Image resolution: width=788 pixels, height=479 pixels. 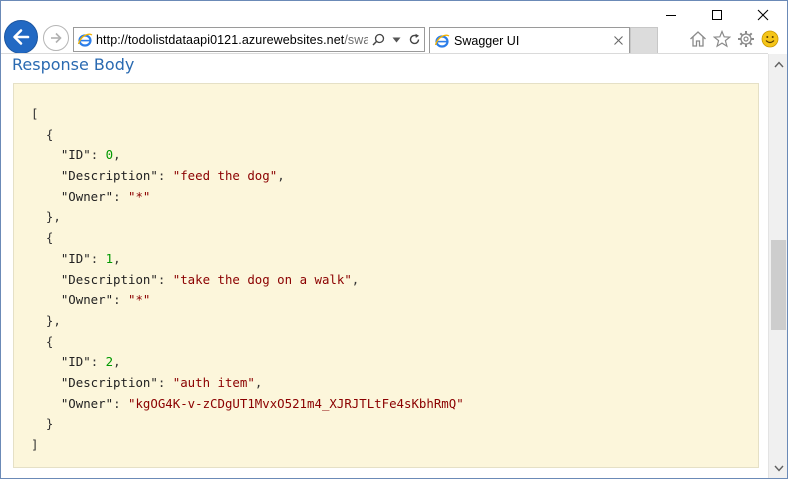 I want to click on scroll-down-button, so click(x=778, y=468).